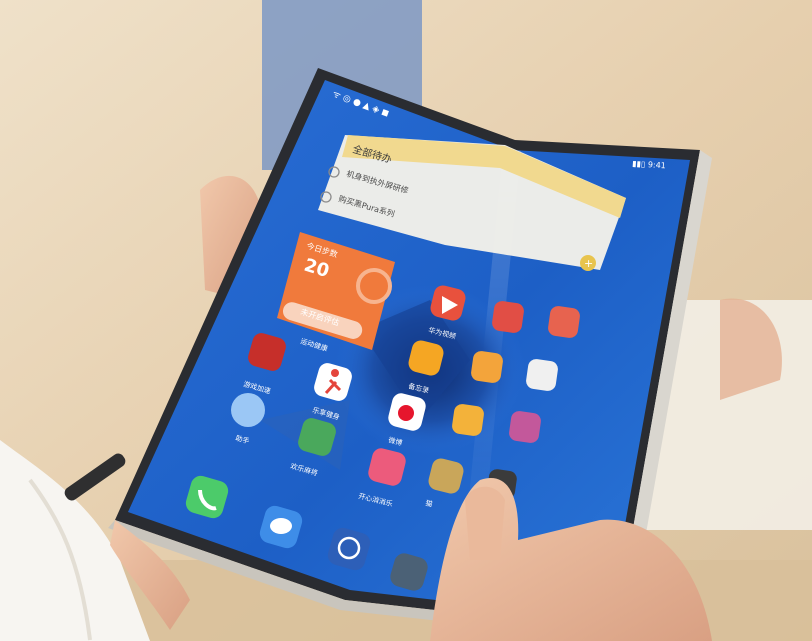 This screenshot has height=641, width=812. Describe the element at coordinates (525, 427) in the screenshot. I see `app-icon-books` at that location.